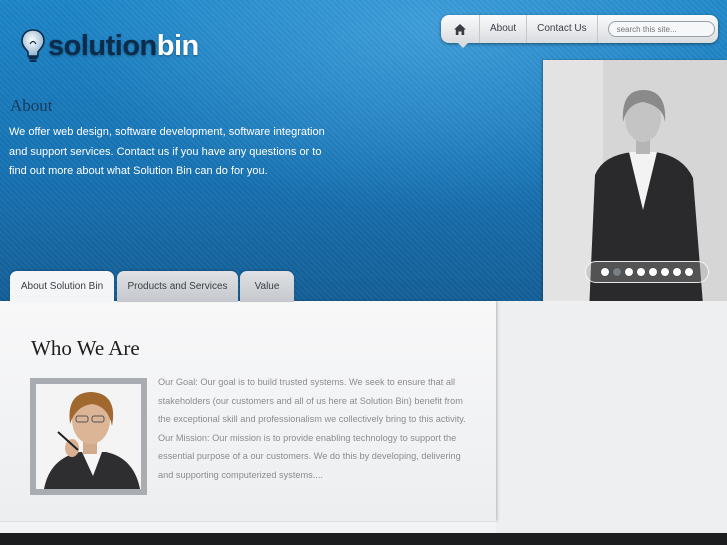 Image resolution: width=727 pixels, height=545 pixels. I want to click on woman-with-pen-photo, so click(88, 436).